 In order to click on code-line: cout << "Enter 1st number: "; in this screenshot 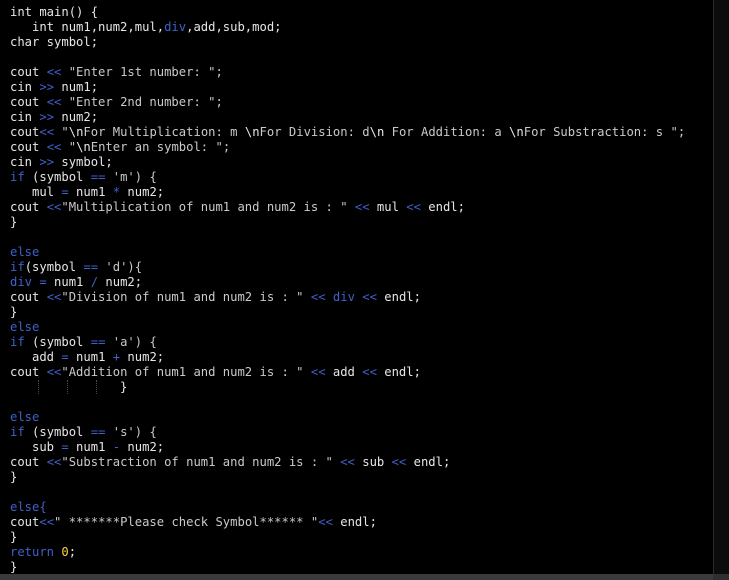, I will do `click(347, 72)`.